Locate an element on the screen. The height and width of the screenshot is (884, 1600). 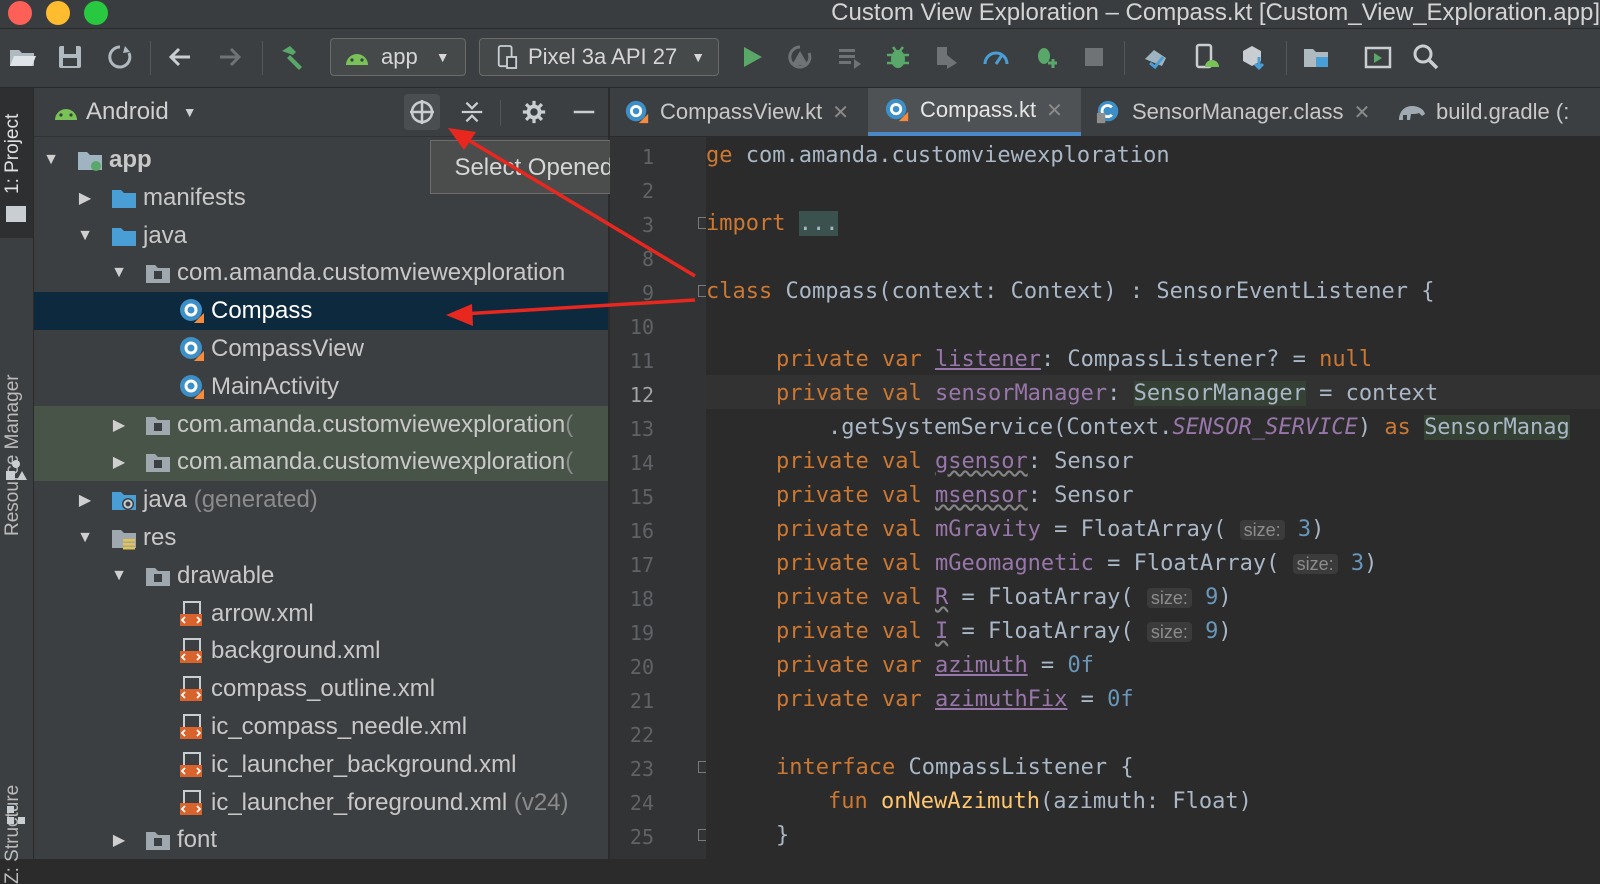
tree-item: MainActivity is located at coordinates (321, 387).